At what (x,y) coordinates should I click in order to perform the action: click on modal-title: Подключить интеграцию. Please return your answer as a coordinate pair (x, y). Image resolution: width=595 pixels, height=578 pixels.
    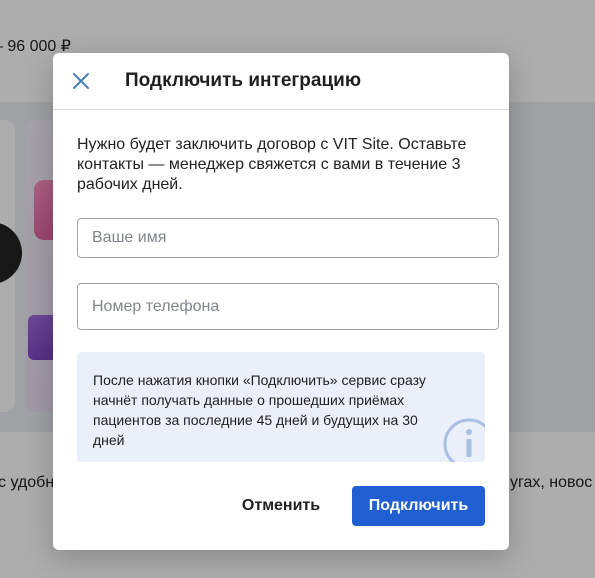
    Looking at the image, I should click on (243, 80).